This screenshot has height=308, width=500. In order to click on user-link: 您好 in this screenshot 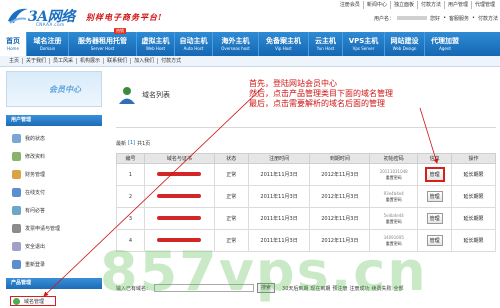, I will do `click(435, 18)`.